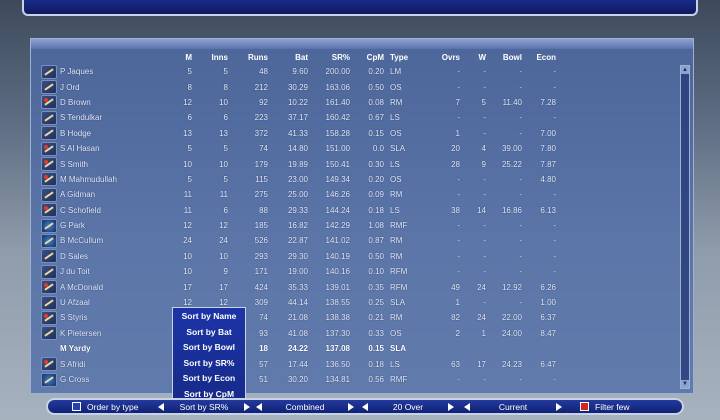  I want to click on cell-inns: 9, so click(225, 272).